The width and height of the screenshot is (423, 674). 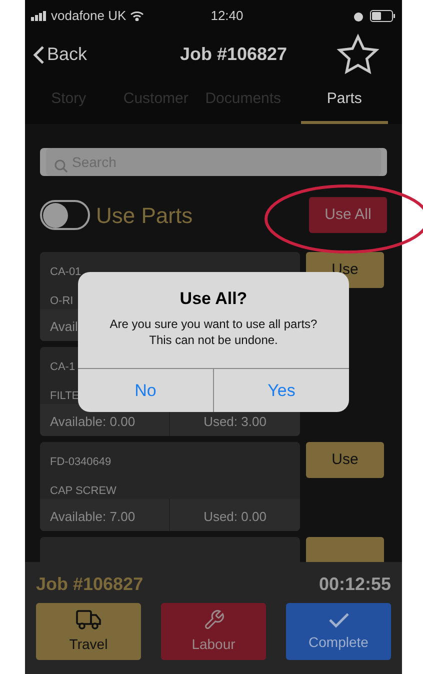 I want to click on chevron-left-icon, so click(x=39, y=54).